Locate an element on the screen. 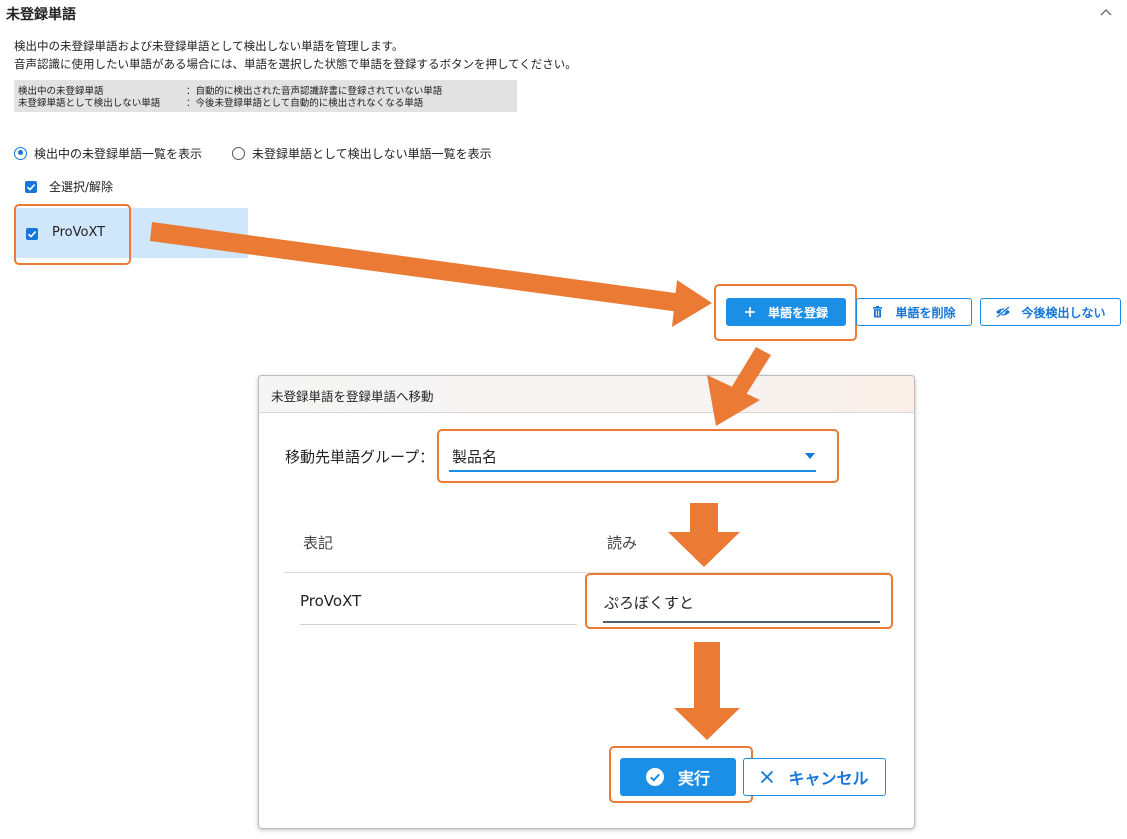 This screenshot has height=839, width=1127. arrow-to-execute is located at coordinates (707, 691).